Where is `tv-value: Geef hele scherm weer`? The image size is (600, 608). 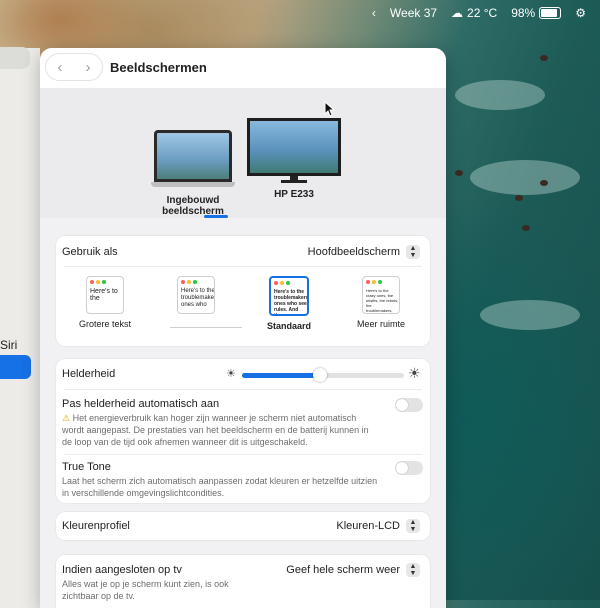
tv-value: Geef hele scherm weer is located at coordinates (343, 570).